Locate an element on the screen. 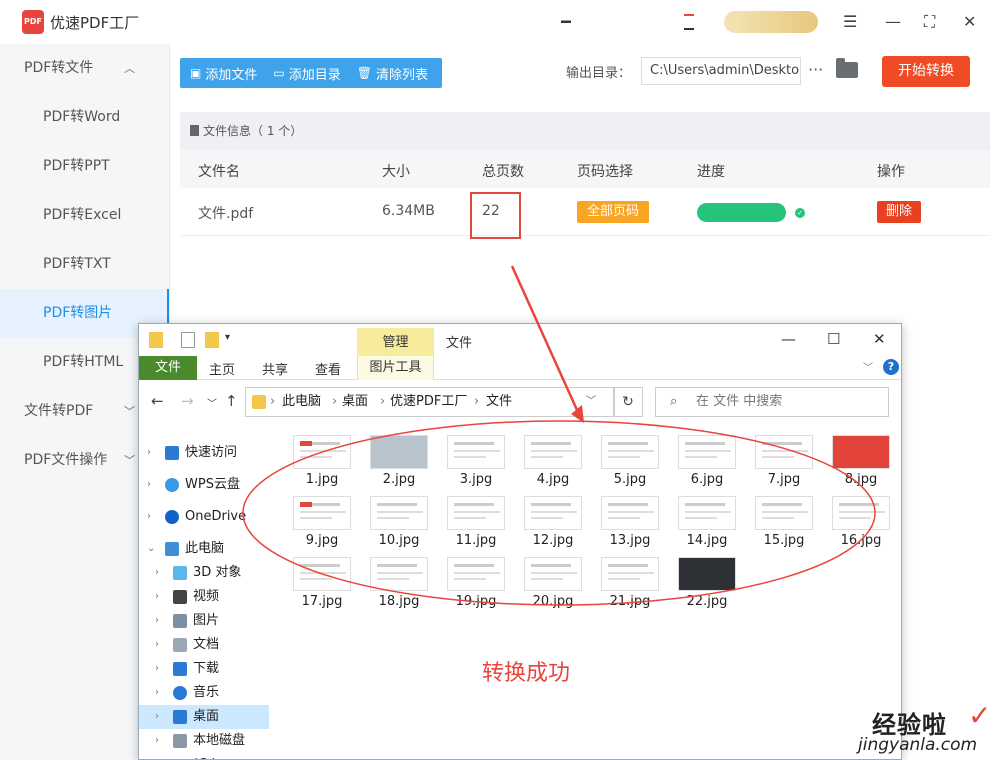 The height and width of the screenshot is (760, 1000). nav-local-disk: ›本地磁盘 (C:) is located at coordinates (204, 744).